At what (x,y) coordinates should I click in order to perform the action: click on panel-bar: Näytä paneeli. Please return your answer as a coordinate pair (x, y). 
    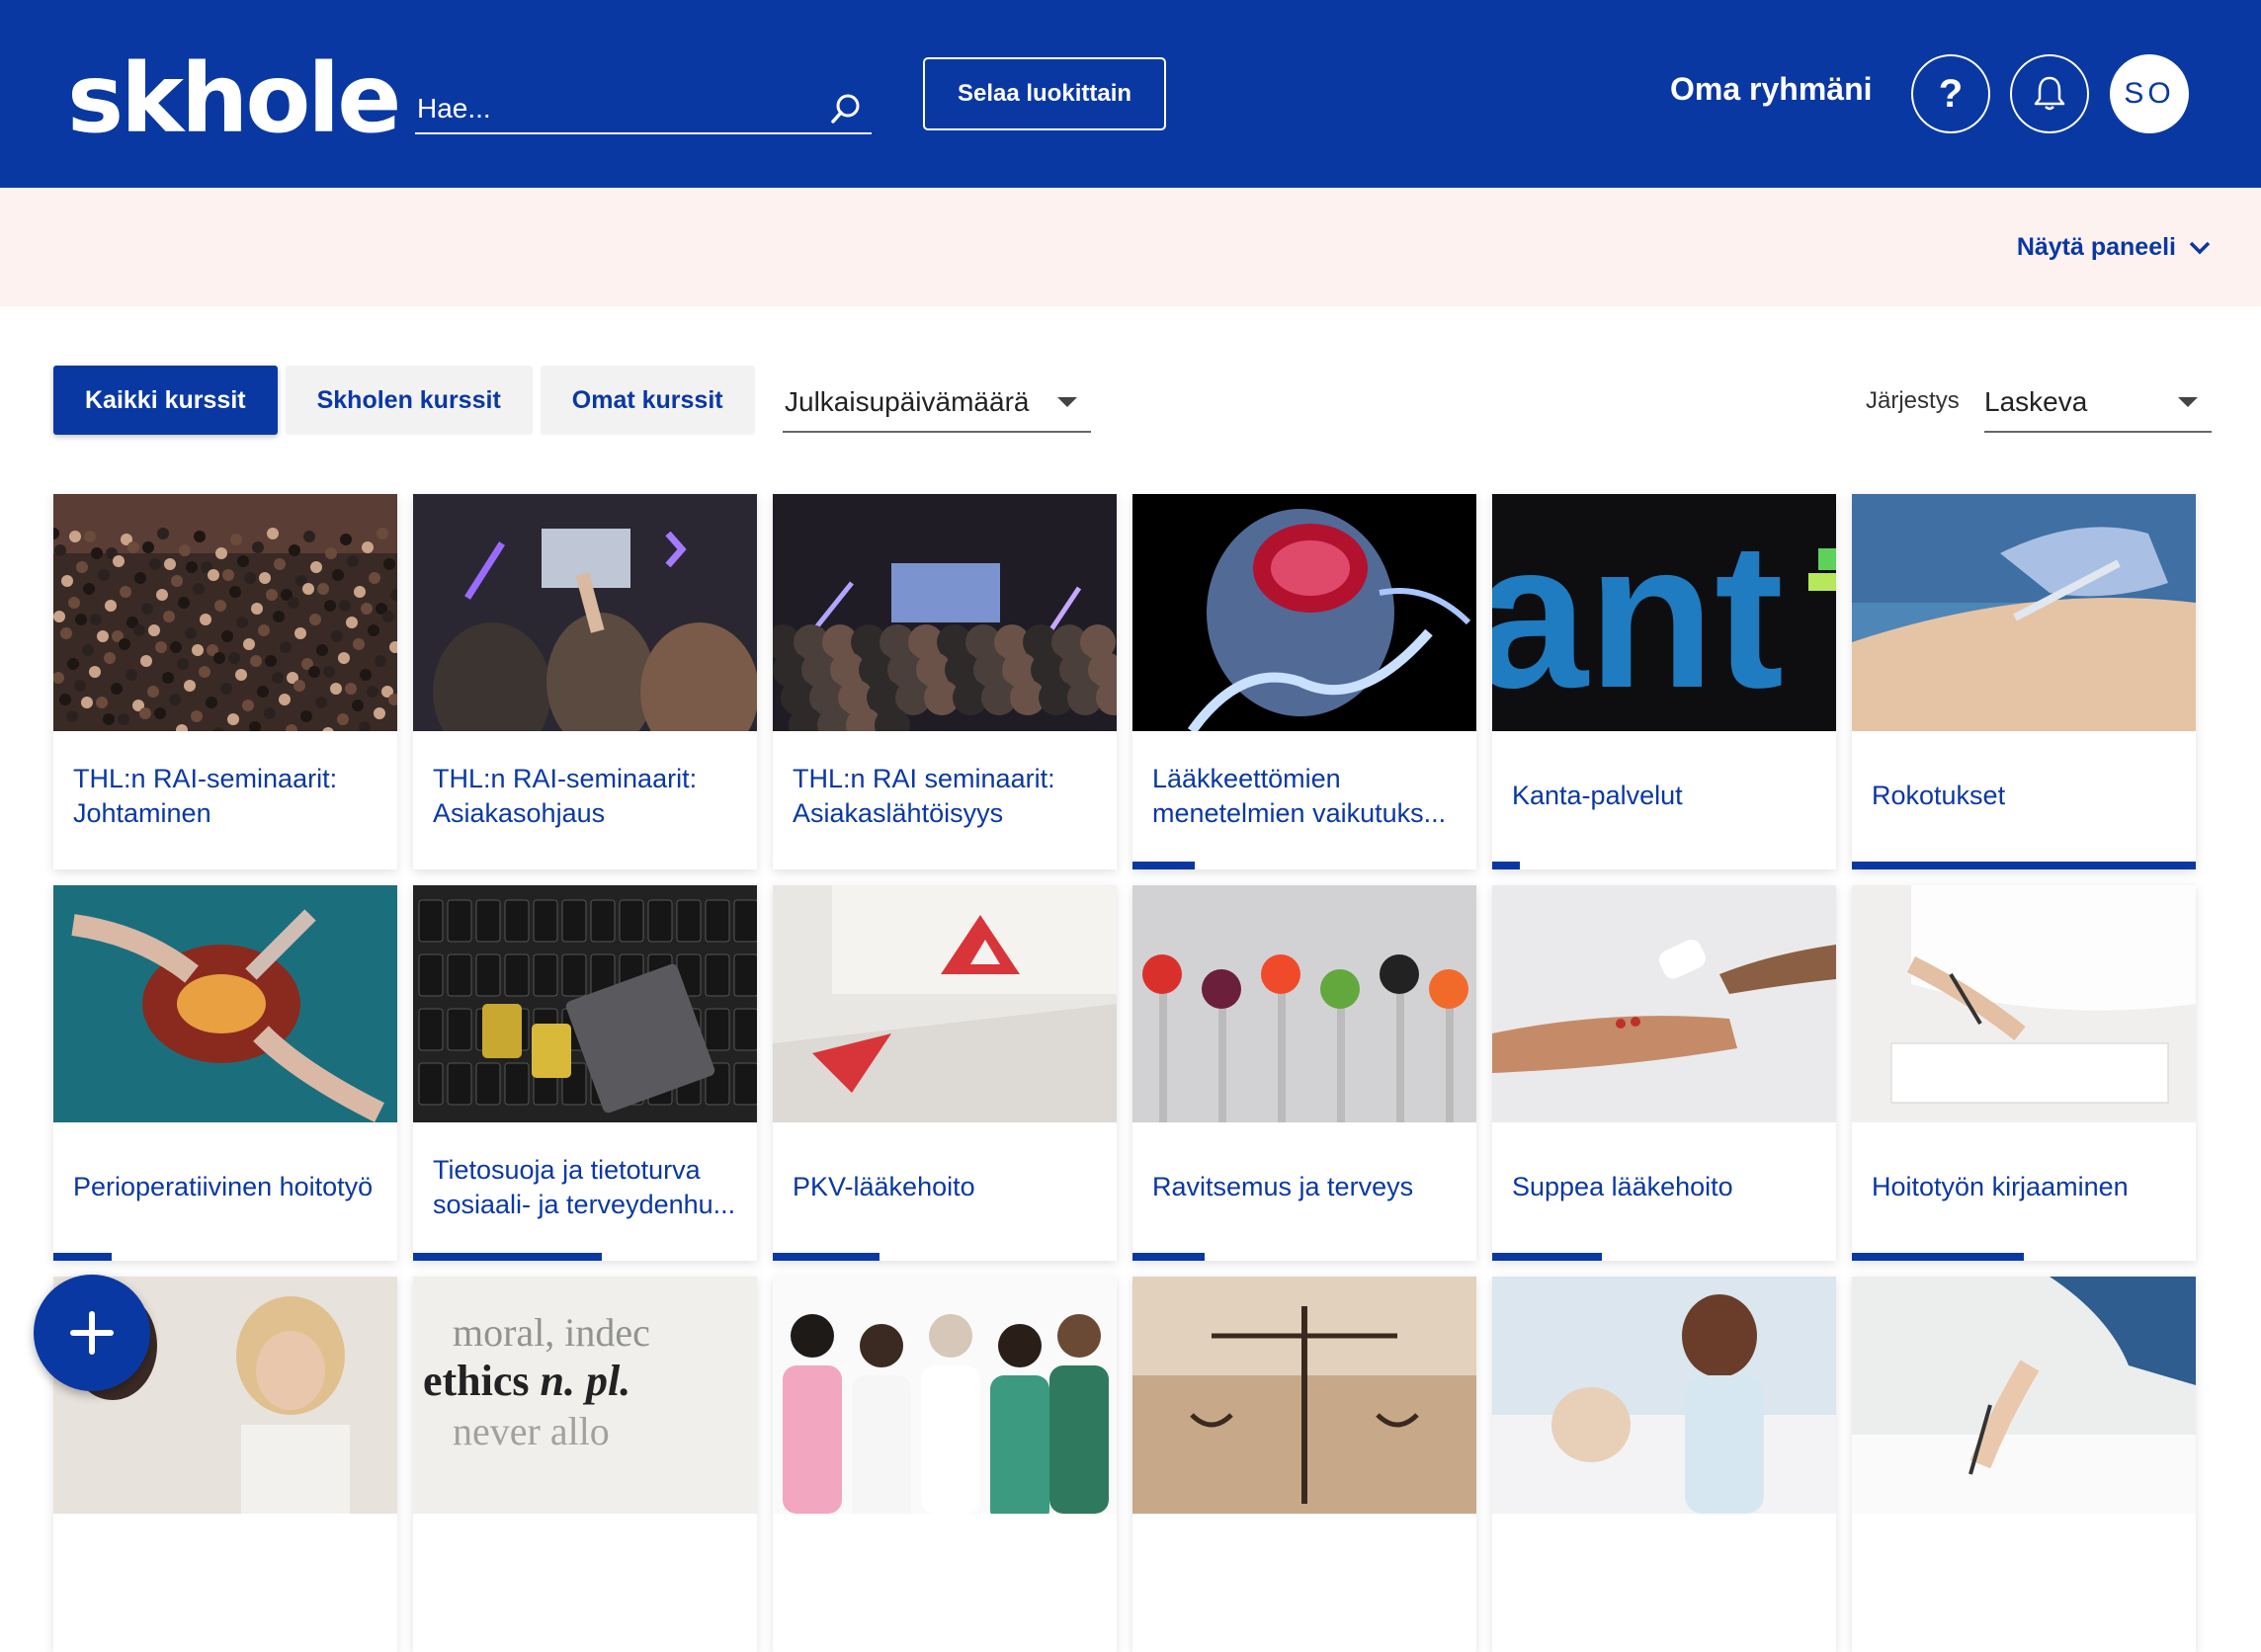
    Looking at the image, I should click on (1130, 247).